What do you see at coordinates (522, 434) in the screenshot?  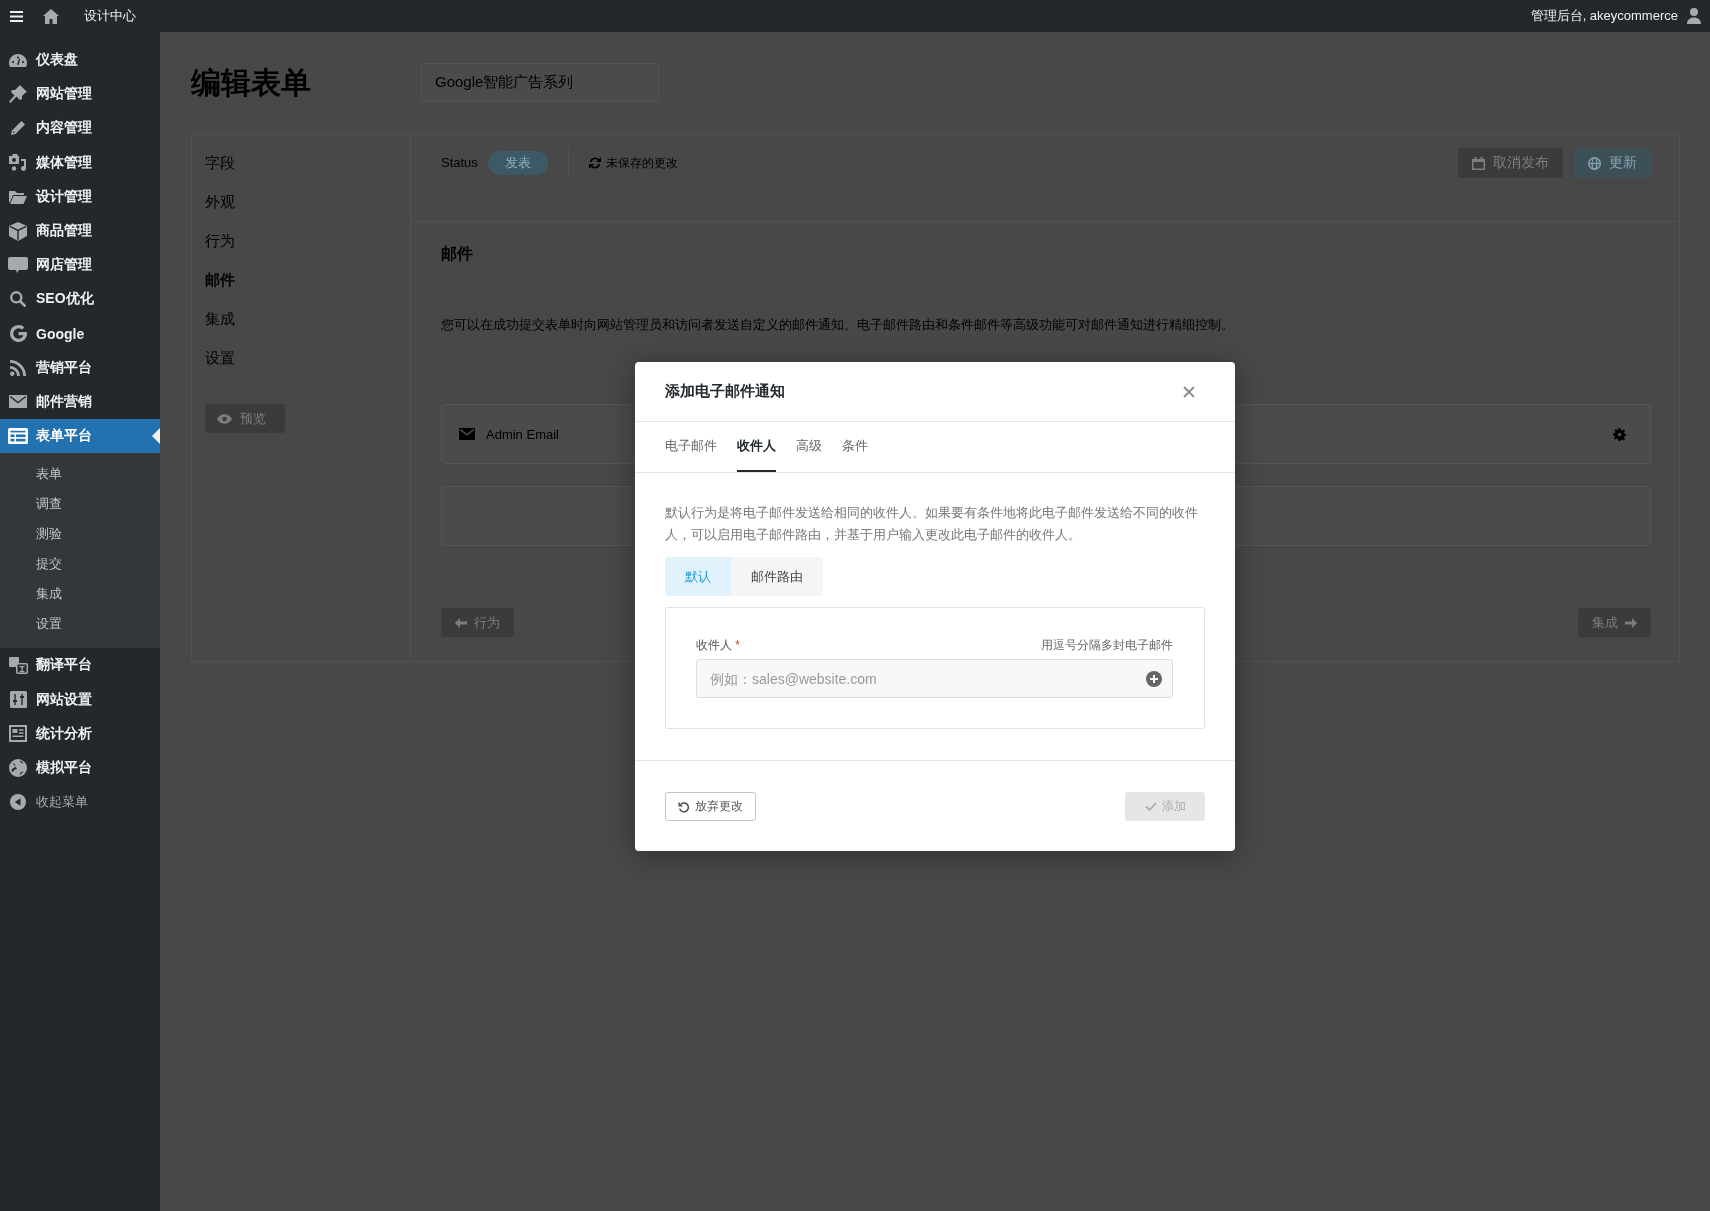 I see `notification-name: Admin Email` at bounding box center [522, 434].